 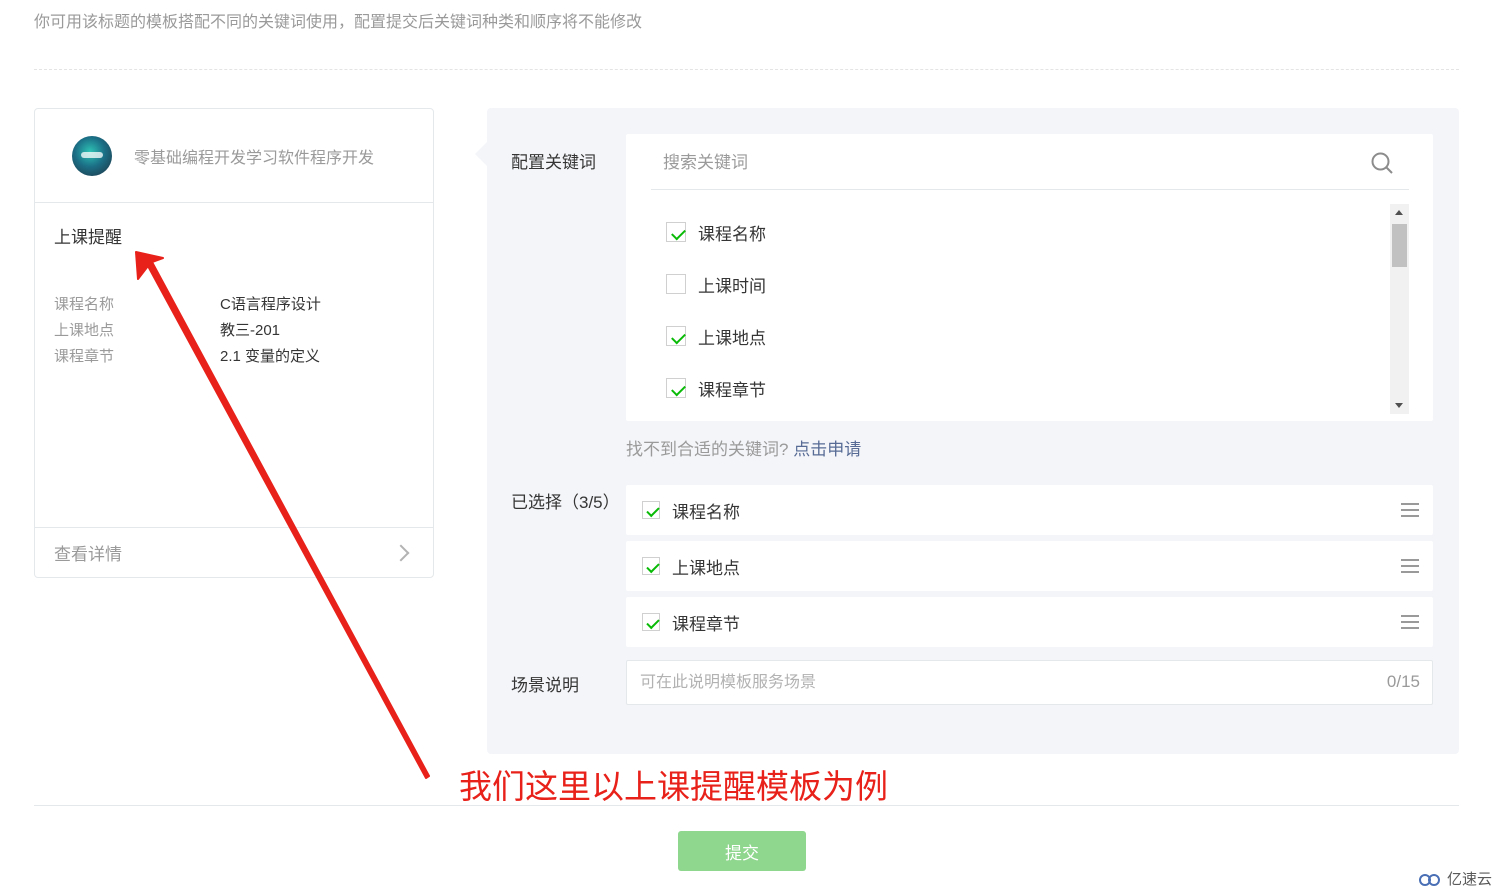 What do you see at coordinates (1016, 388) in the screenshot?
I see `keyword-option: 课程章节` at bounding box center [1016, 388].